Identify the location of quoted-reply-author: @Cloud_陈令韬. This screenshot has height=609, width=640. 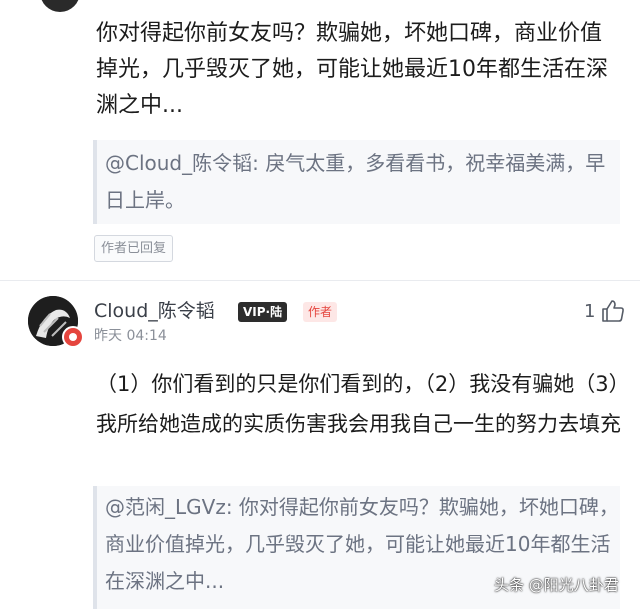
(178, 163).